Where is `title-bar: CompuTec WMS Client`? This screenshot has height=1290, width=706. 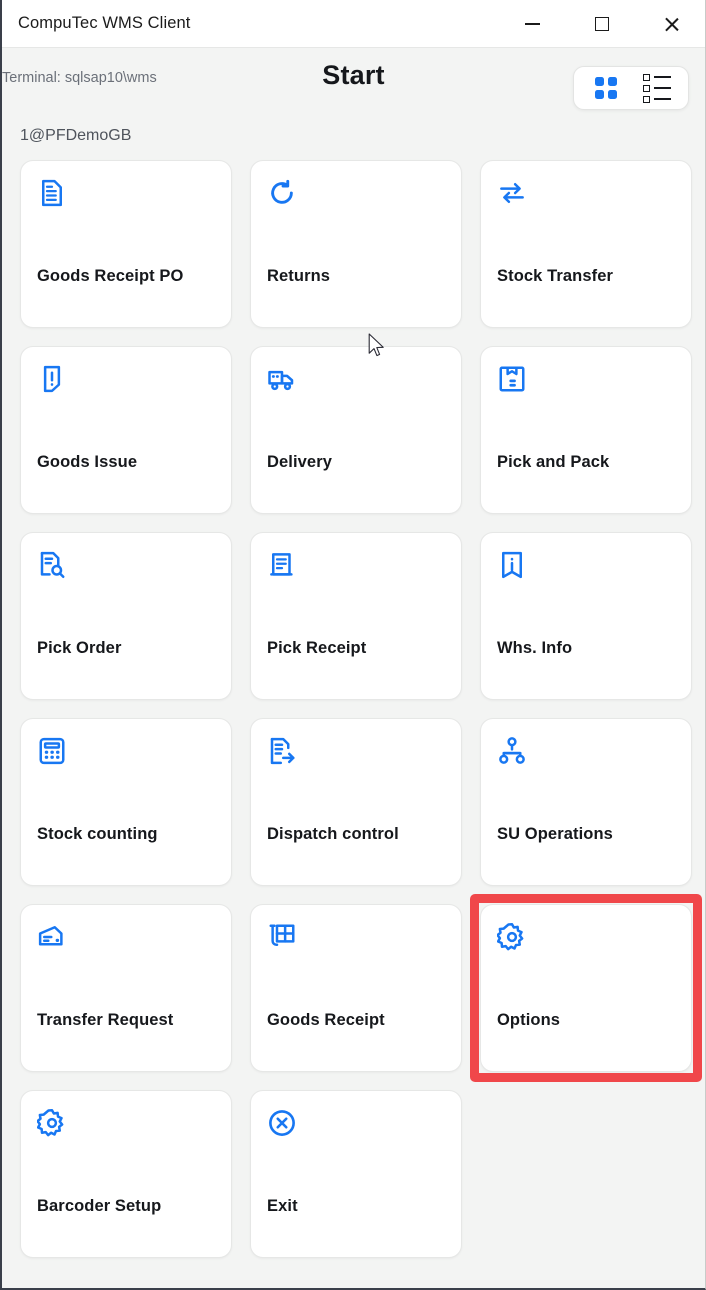 title-bar: CompuTec WMS Client is located at coordinates (353, 24).